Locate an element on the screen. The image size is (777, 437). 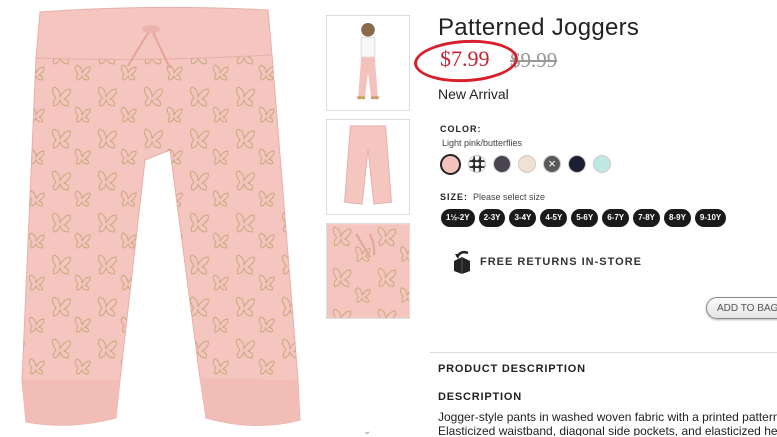
price-highlight-circle is located at coordinates (466, 61).